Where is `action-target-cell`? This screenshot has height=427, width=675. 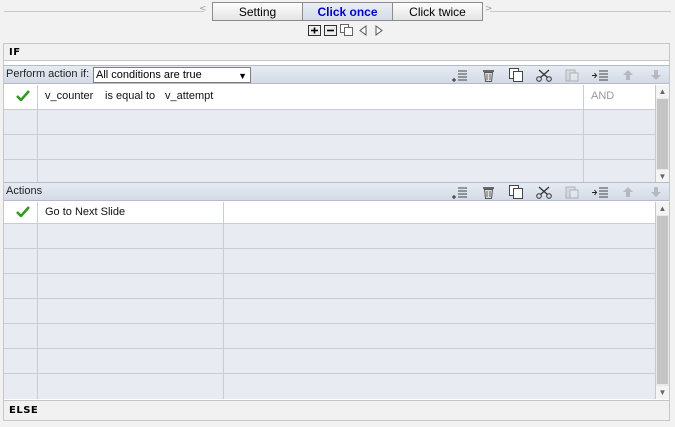 action-target-cell is located at coordinates (439, 212).